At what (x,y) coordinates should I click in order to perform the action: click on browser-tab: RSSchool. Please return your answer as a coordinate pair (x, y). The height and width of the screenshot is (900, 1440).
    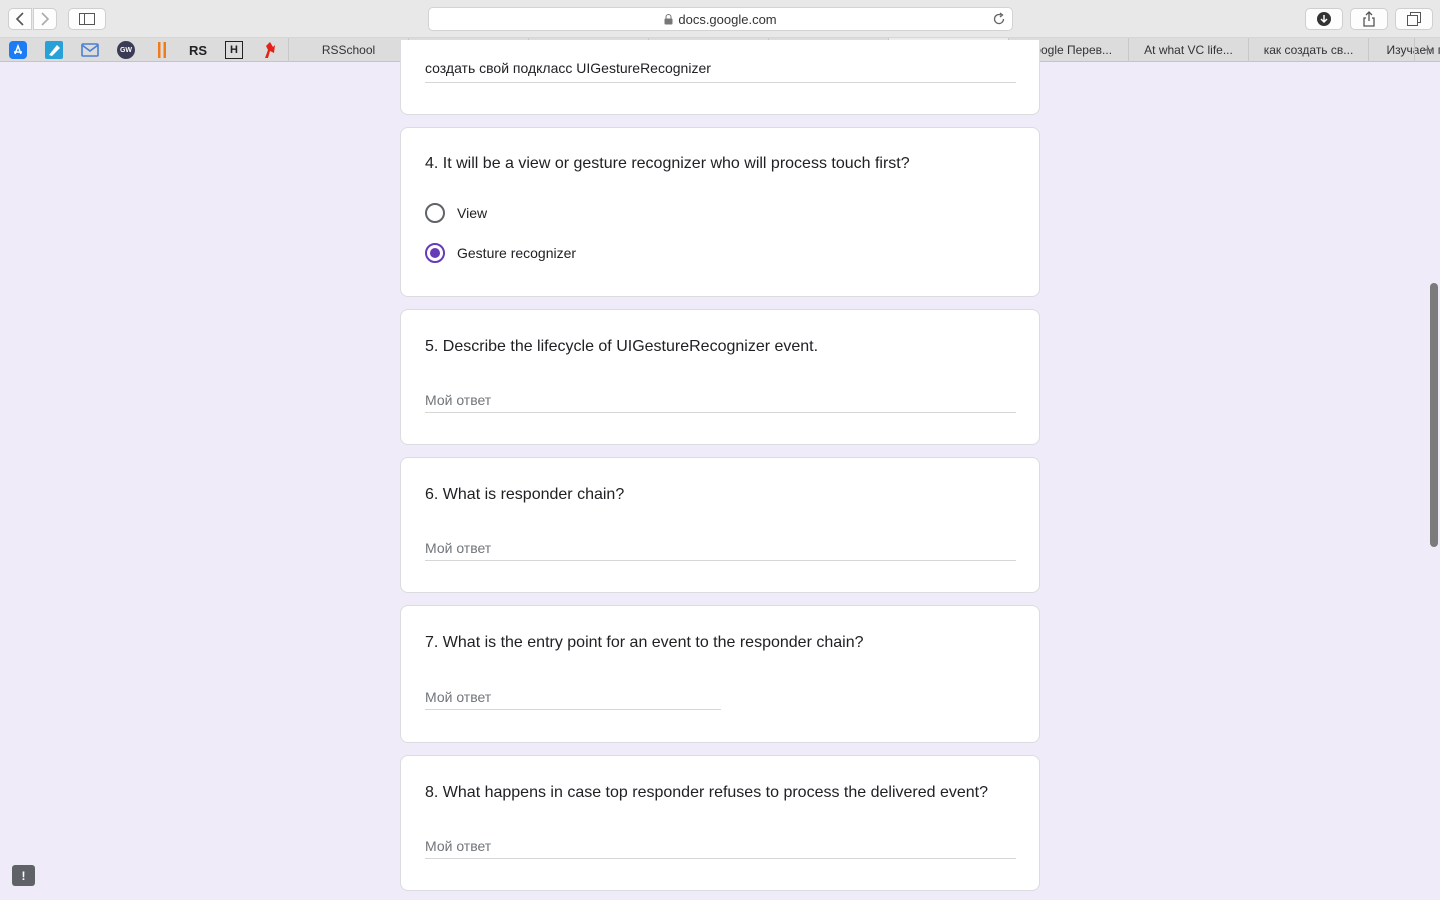
    Looking at the image, I should click on (348, 50).